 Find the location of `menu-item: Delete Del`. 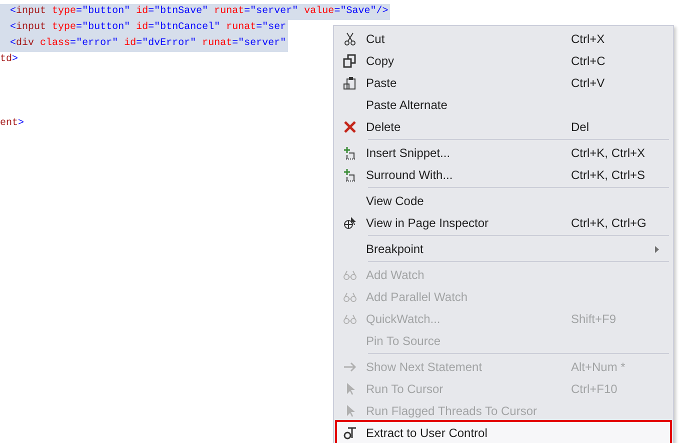

menu-item: Delete Del is located at coordinates (503, 127).